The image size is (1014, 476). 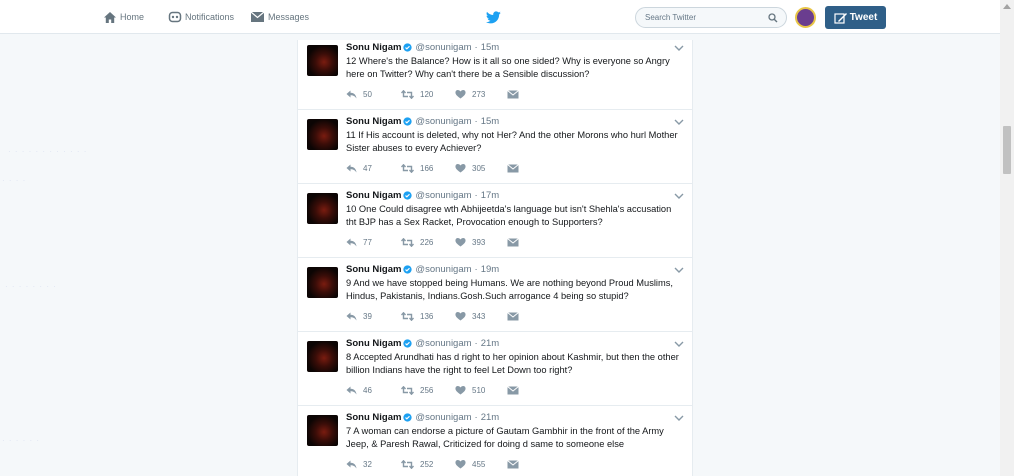 What do you see at coordinates (805, 17) in the screenshot?
I see `user-avatar` at bounding box center [805, 17].